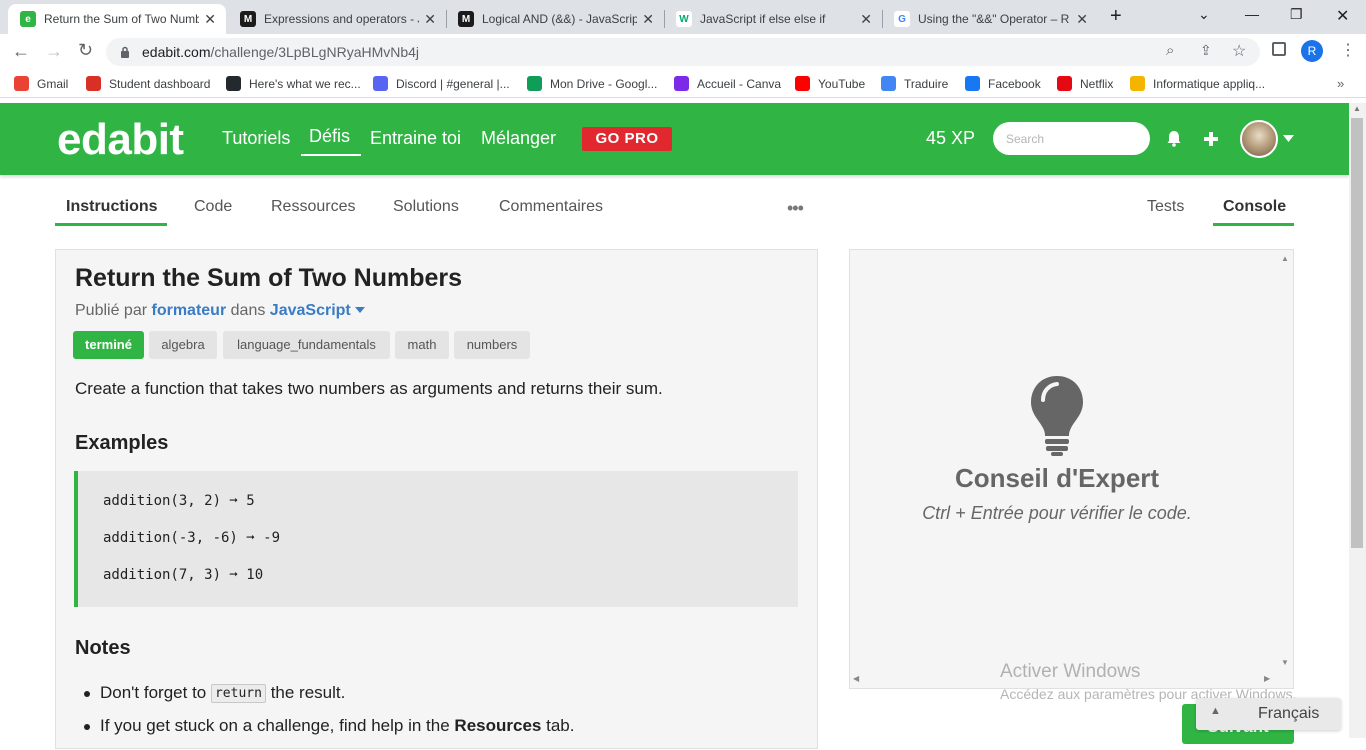 The height and width of the screenshot is (750, 1366). I want to click on author-link: formateur, so click(189, 310).